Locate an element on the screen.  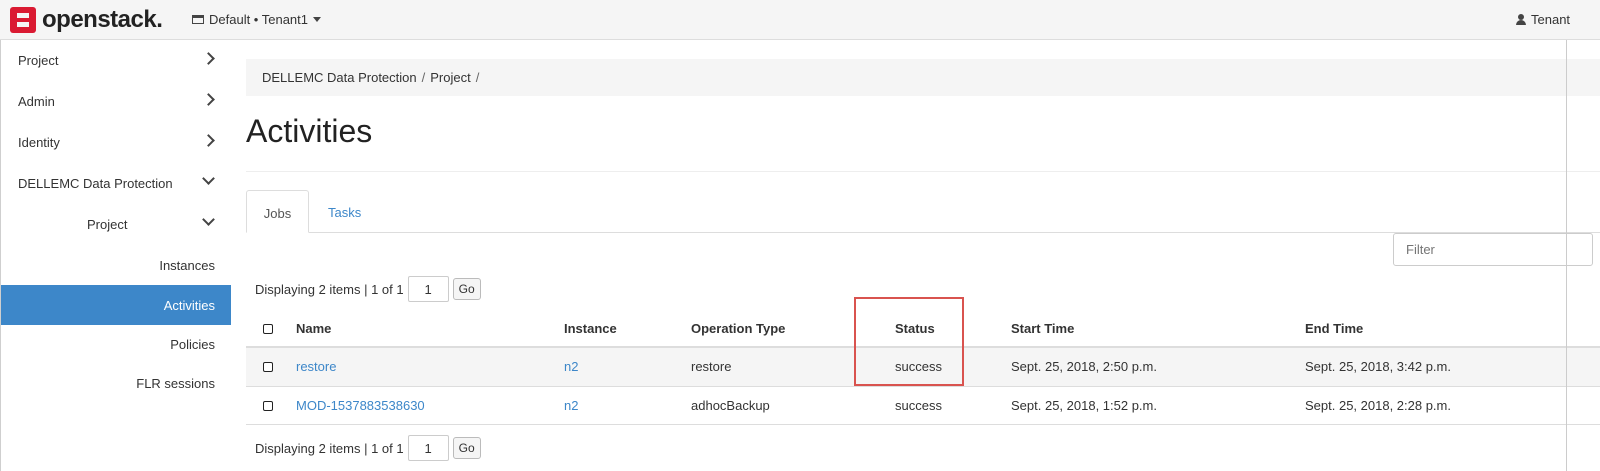
sidebar-item-project: Project is located at coordinates (116, 60).